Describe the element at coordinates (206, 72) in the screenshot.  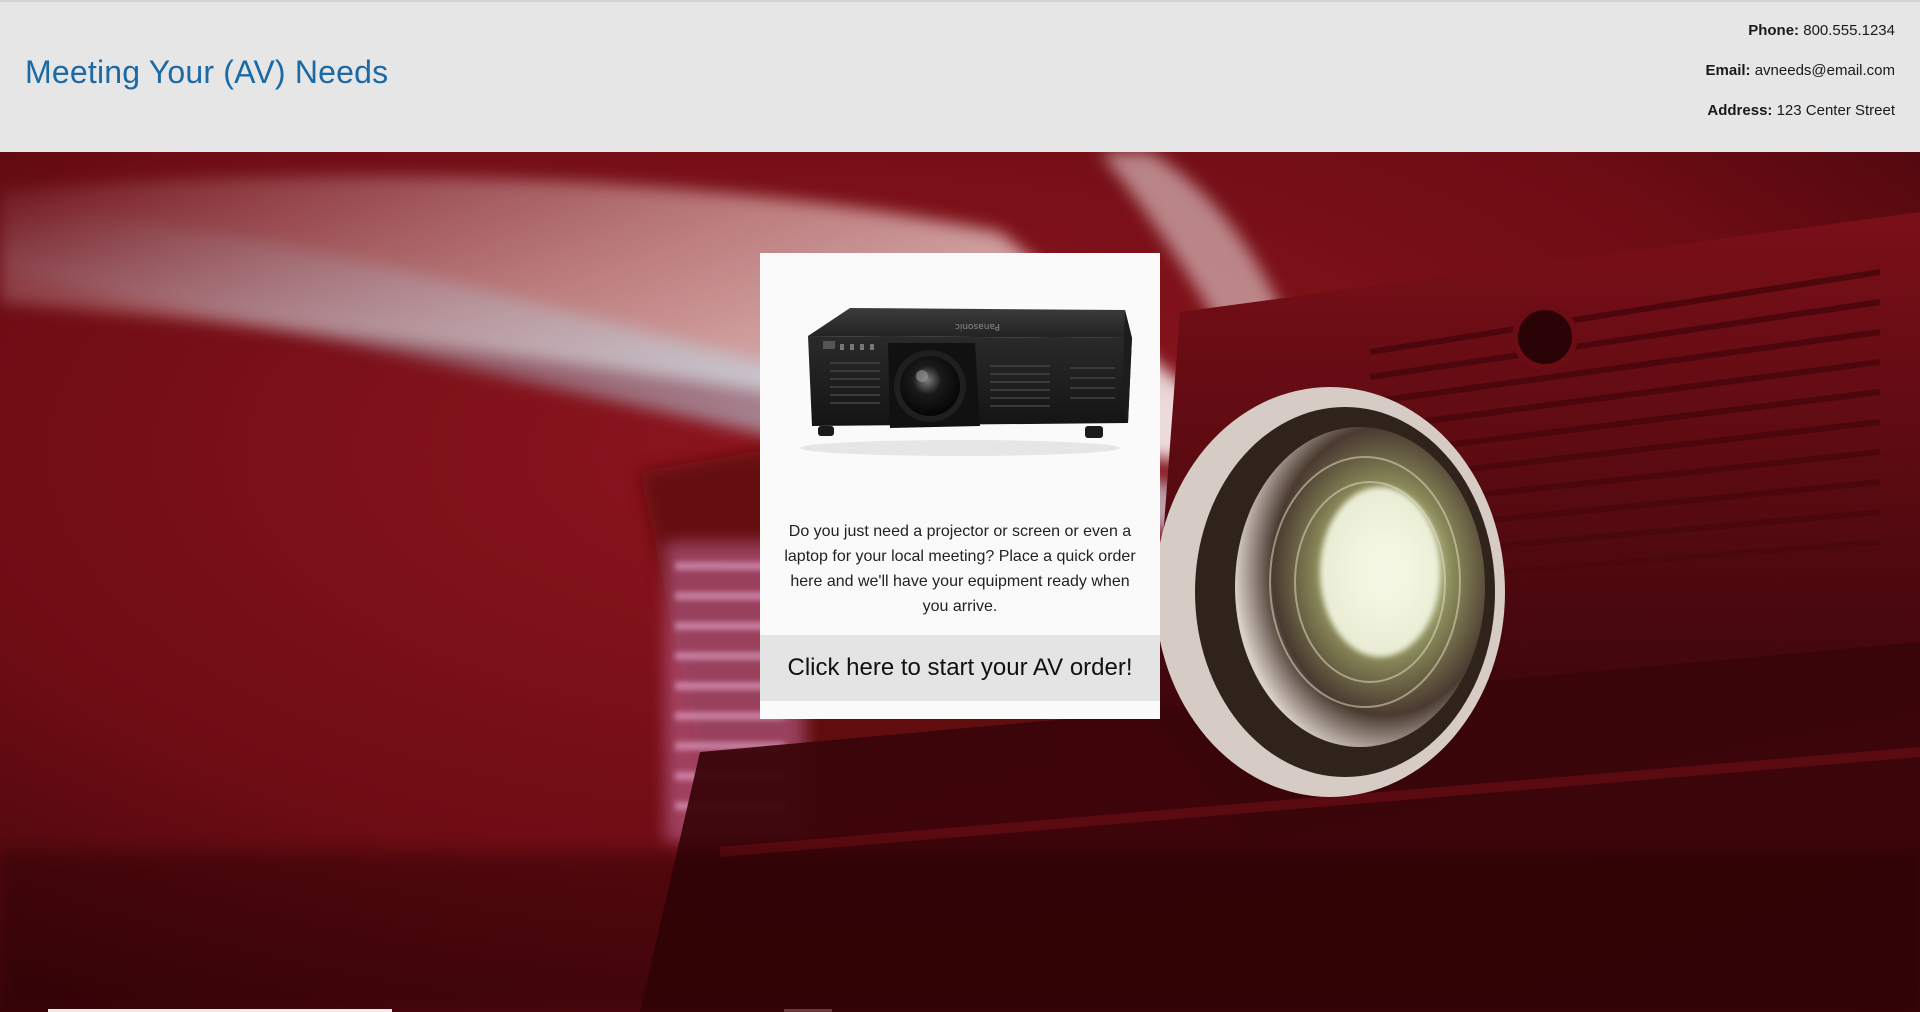
I see `site-title: Meeting Your (AV) Needs` at that location.